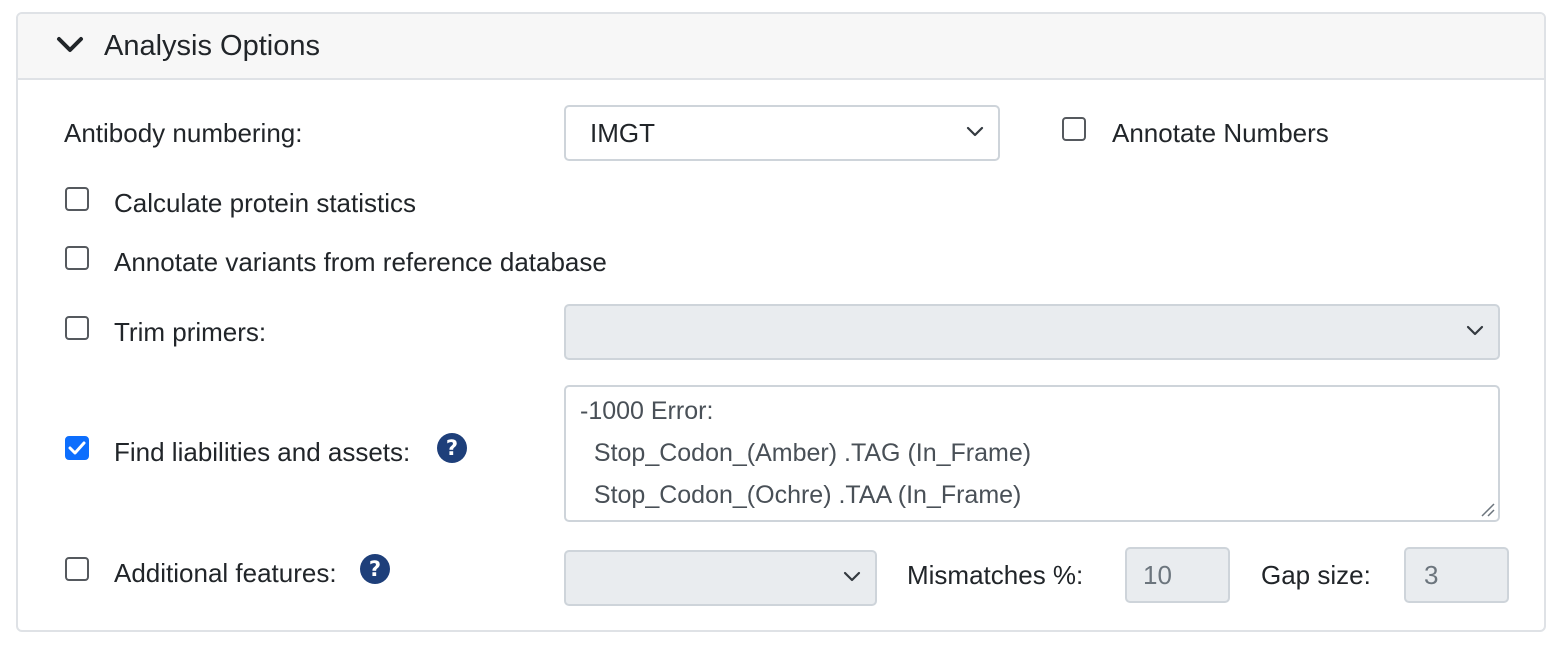 This screenshot has height=646, width=1562. What do you see at coordinates (781, 47) in the screenshot?
I see `analysis-options-header: Analysis Options` at bounding box center [781, 47].